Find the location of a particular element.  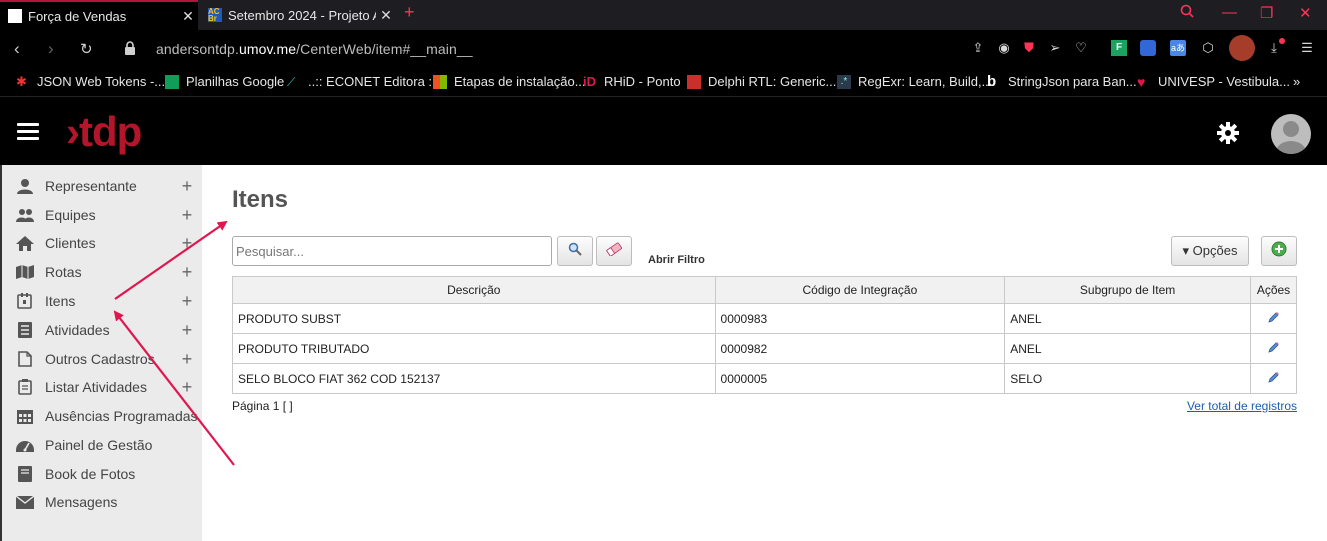

share-icon: ⇪ is located at coordinates (978, 48).